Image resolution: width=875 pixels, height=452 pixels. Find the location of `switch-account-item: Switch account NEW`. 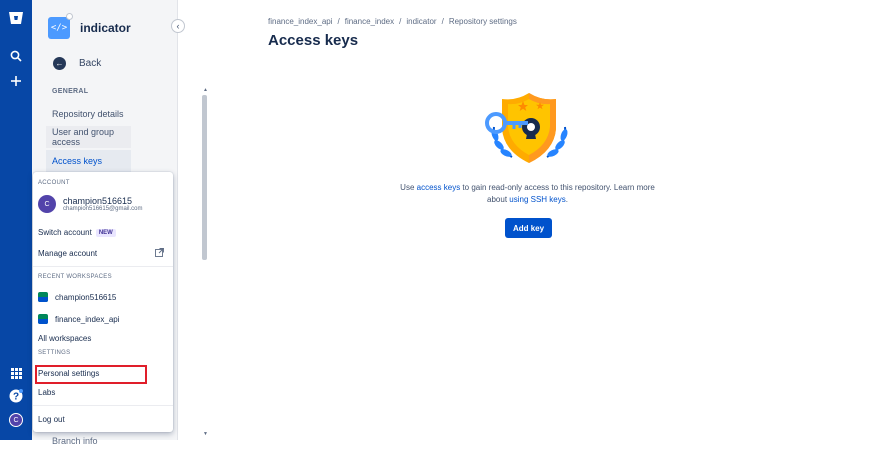

switch-account-item: Switch account NEW is located at coordinates (77, 232).